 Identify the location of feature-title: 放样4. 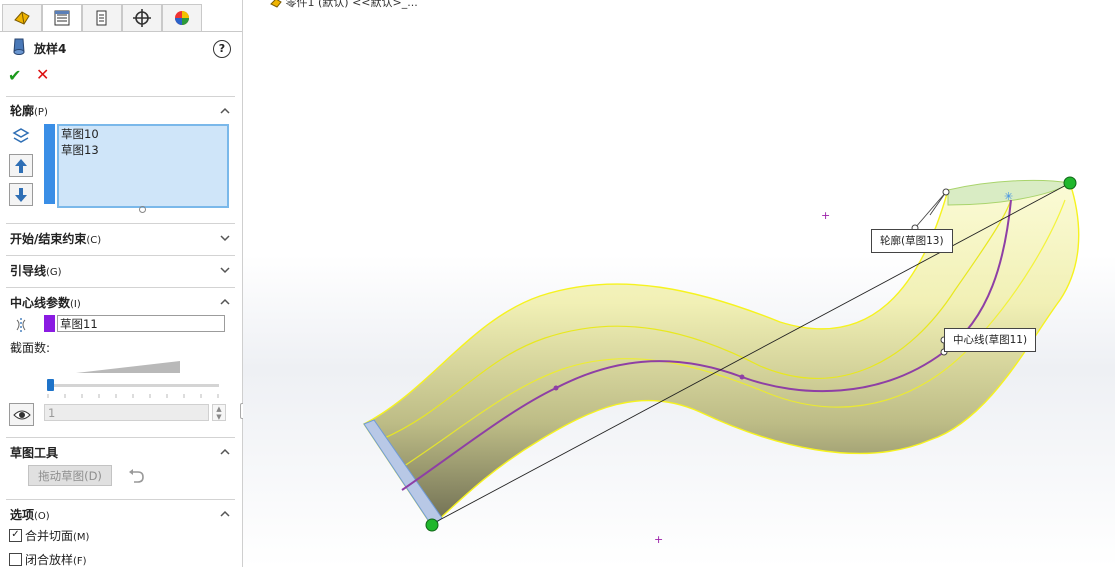
(50, 49).